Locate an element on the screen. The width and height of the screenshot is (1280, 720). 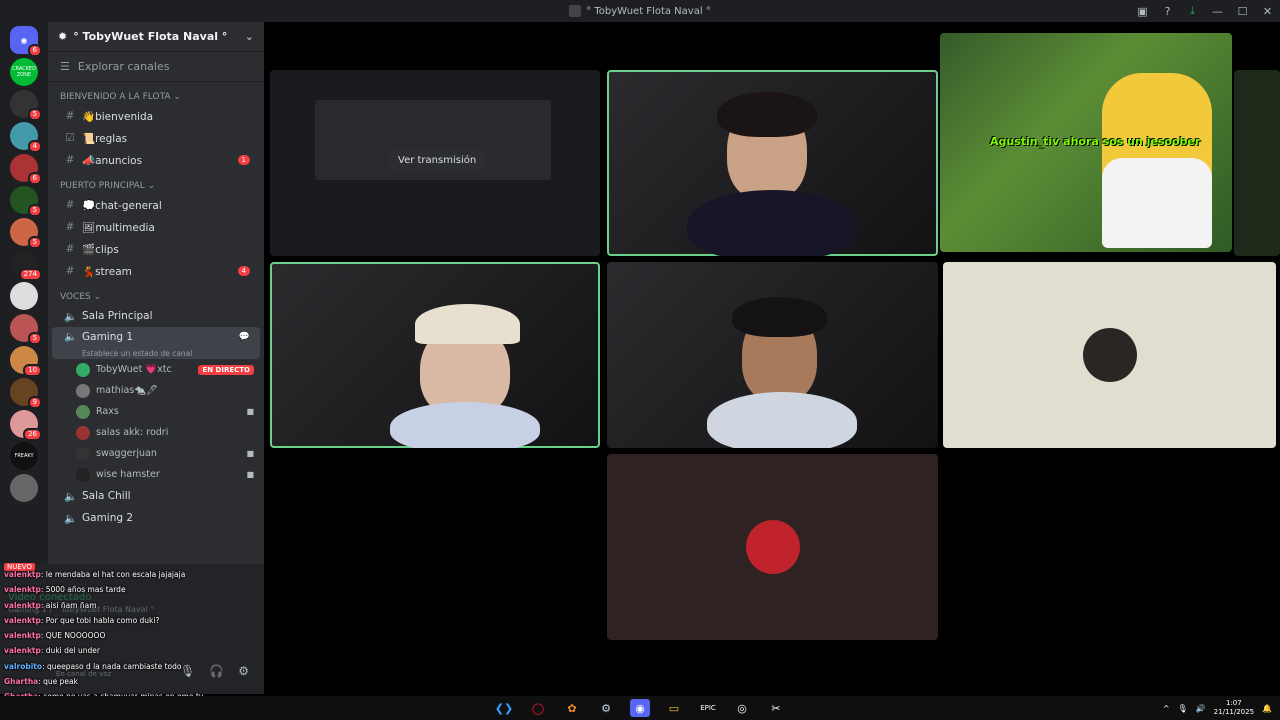
guild-icon is located at coordinates (575, 11).